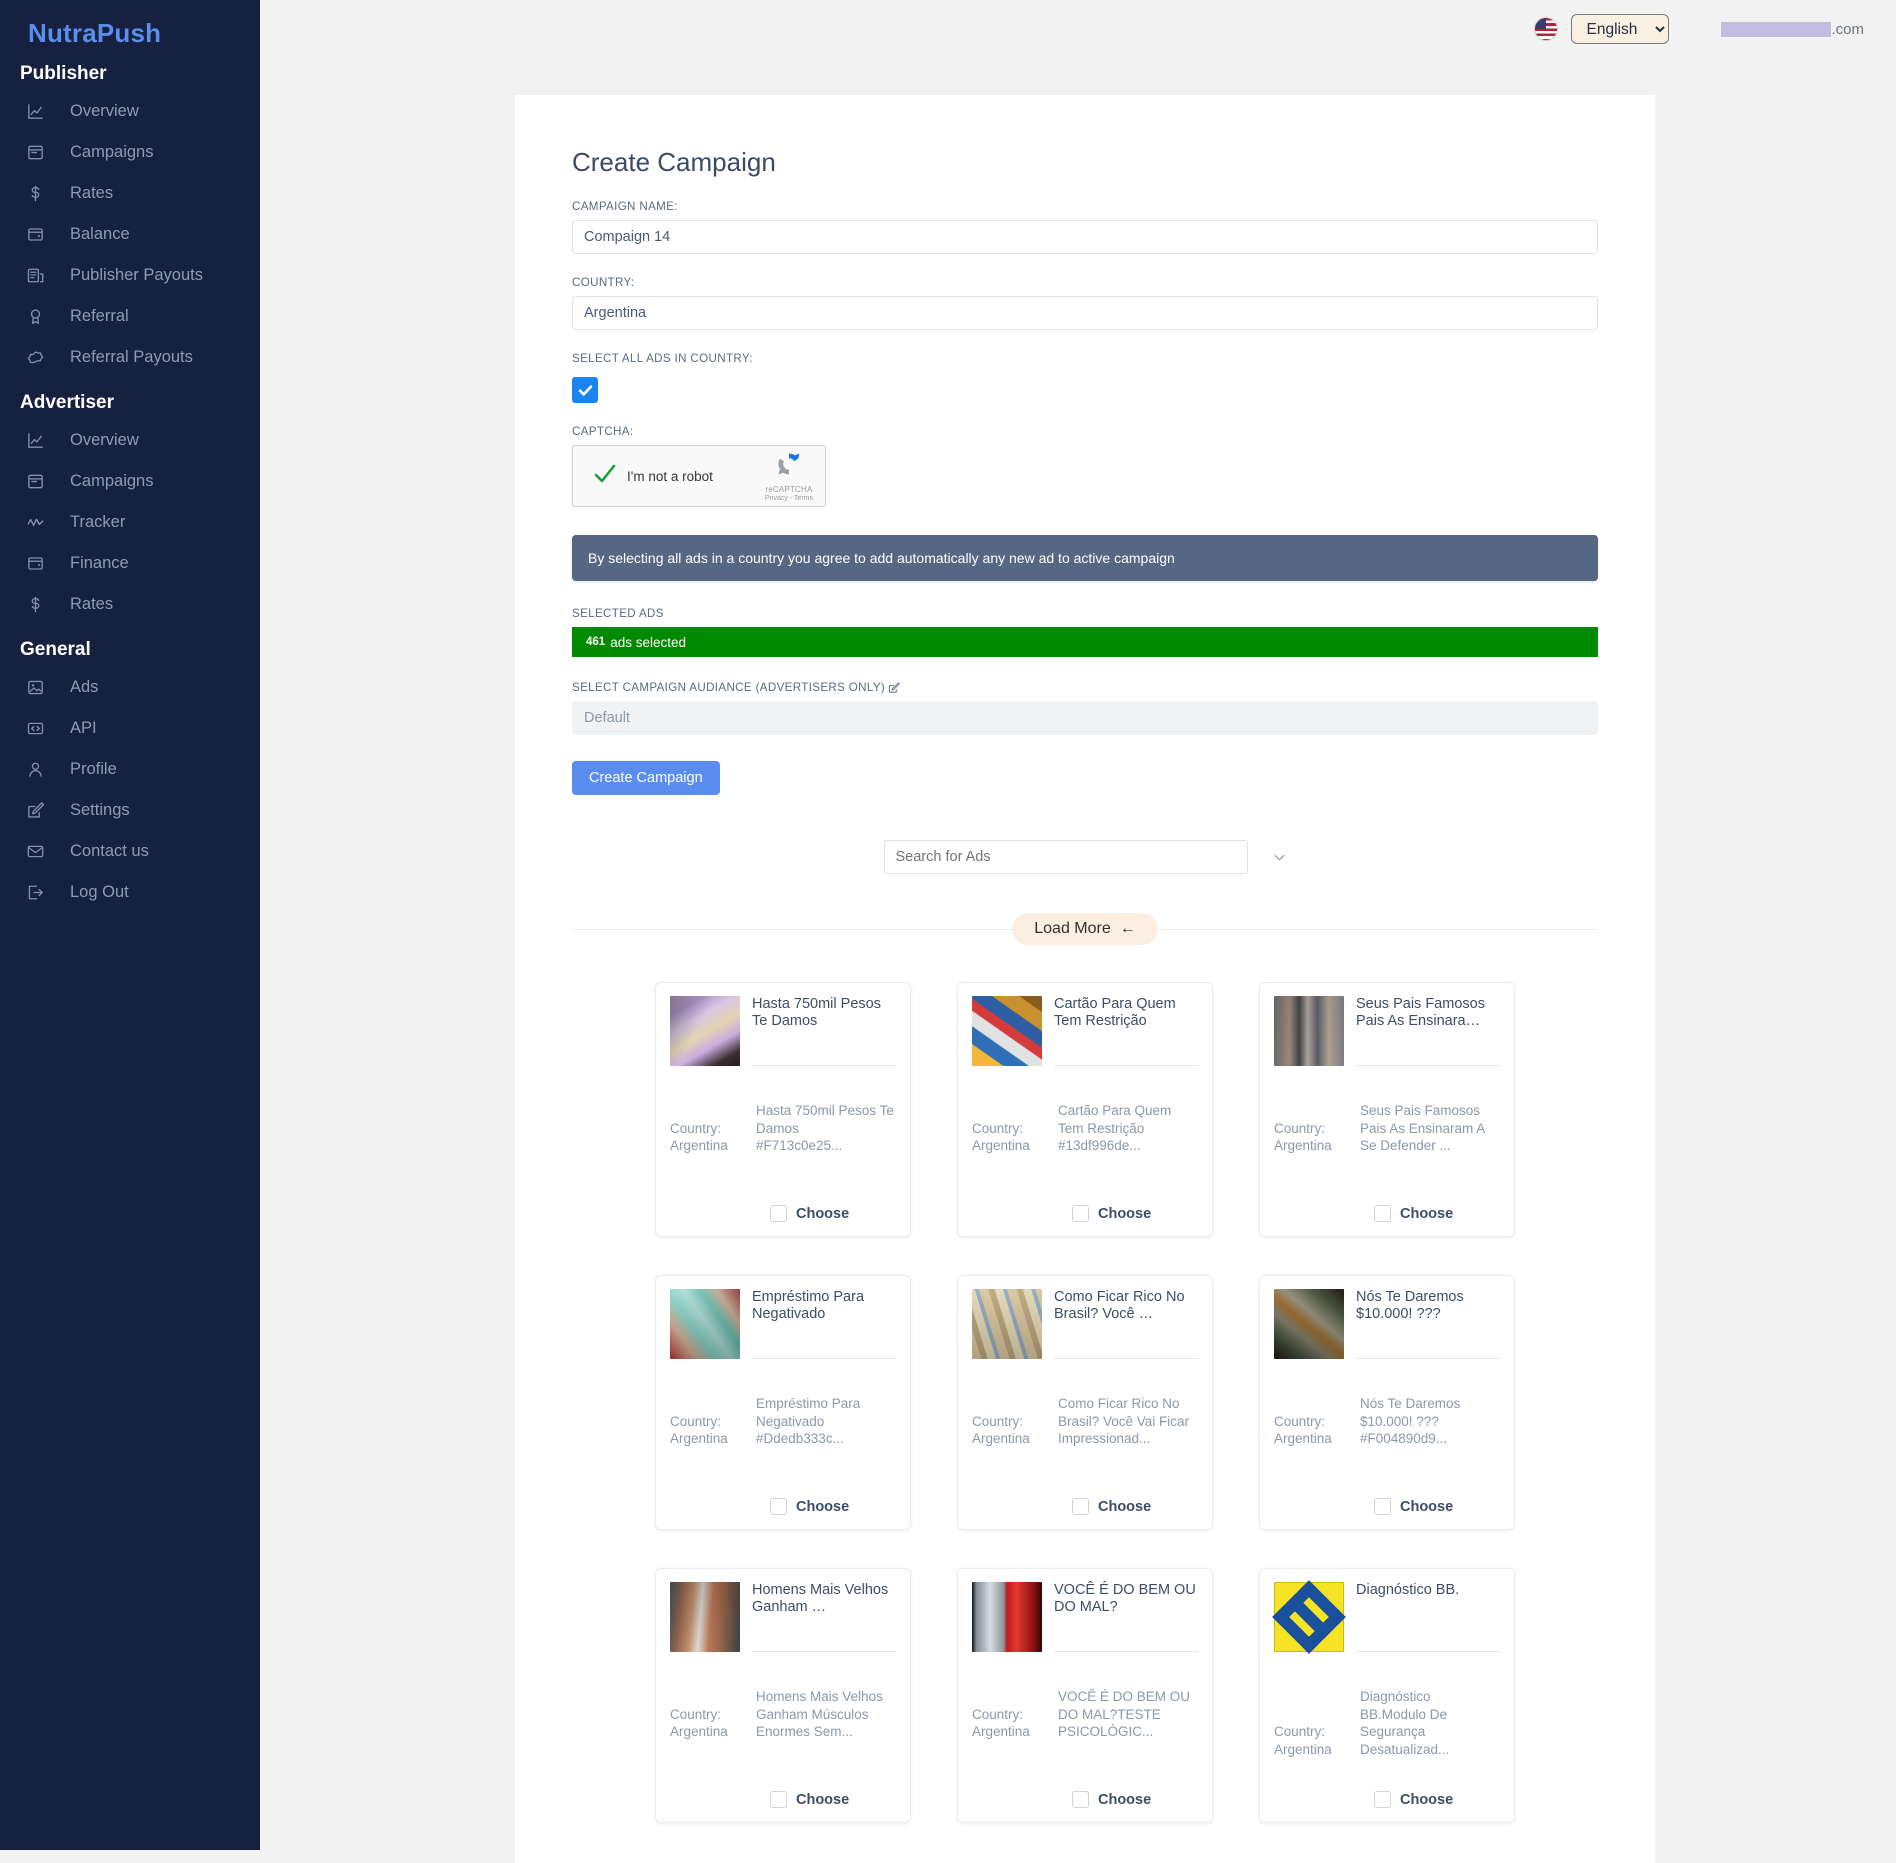  I want to click on chevron-down-icon, so click(1279, 857).